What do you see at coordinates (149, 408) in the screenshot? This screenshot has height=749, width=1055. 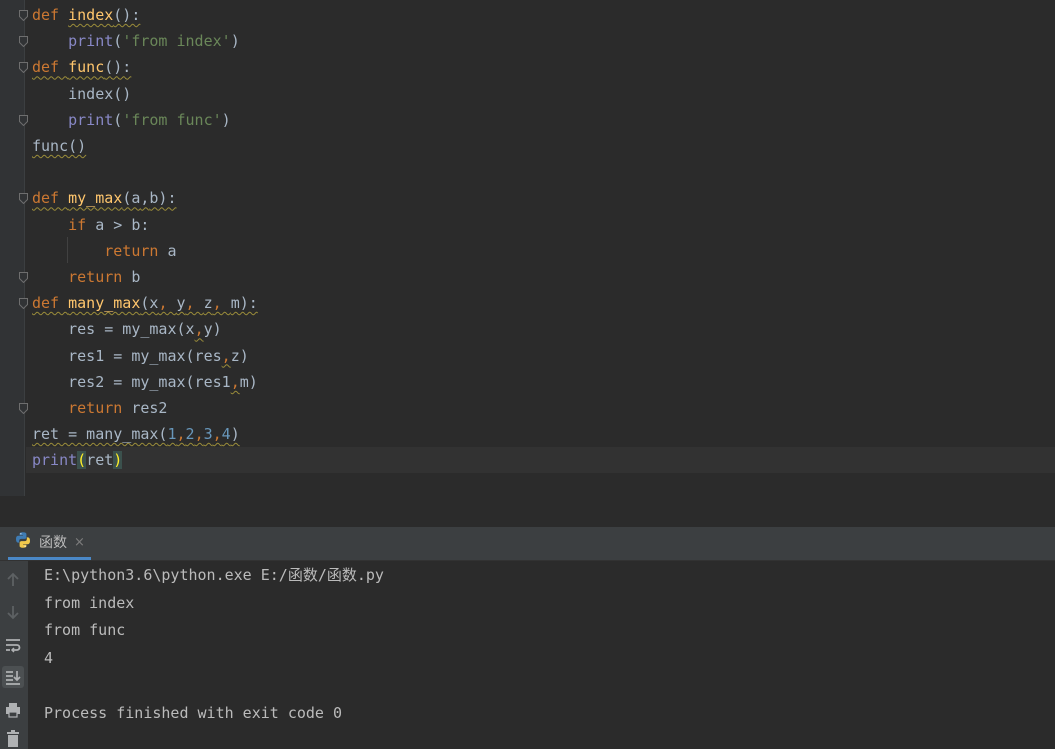 I see `code-token: res2` at bounding box center [149, 408].